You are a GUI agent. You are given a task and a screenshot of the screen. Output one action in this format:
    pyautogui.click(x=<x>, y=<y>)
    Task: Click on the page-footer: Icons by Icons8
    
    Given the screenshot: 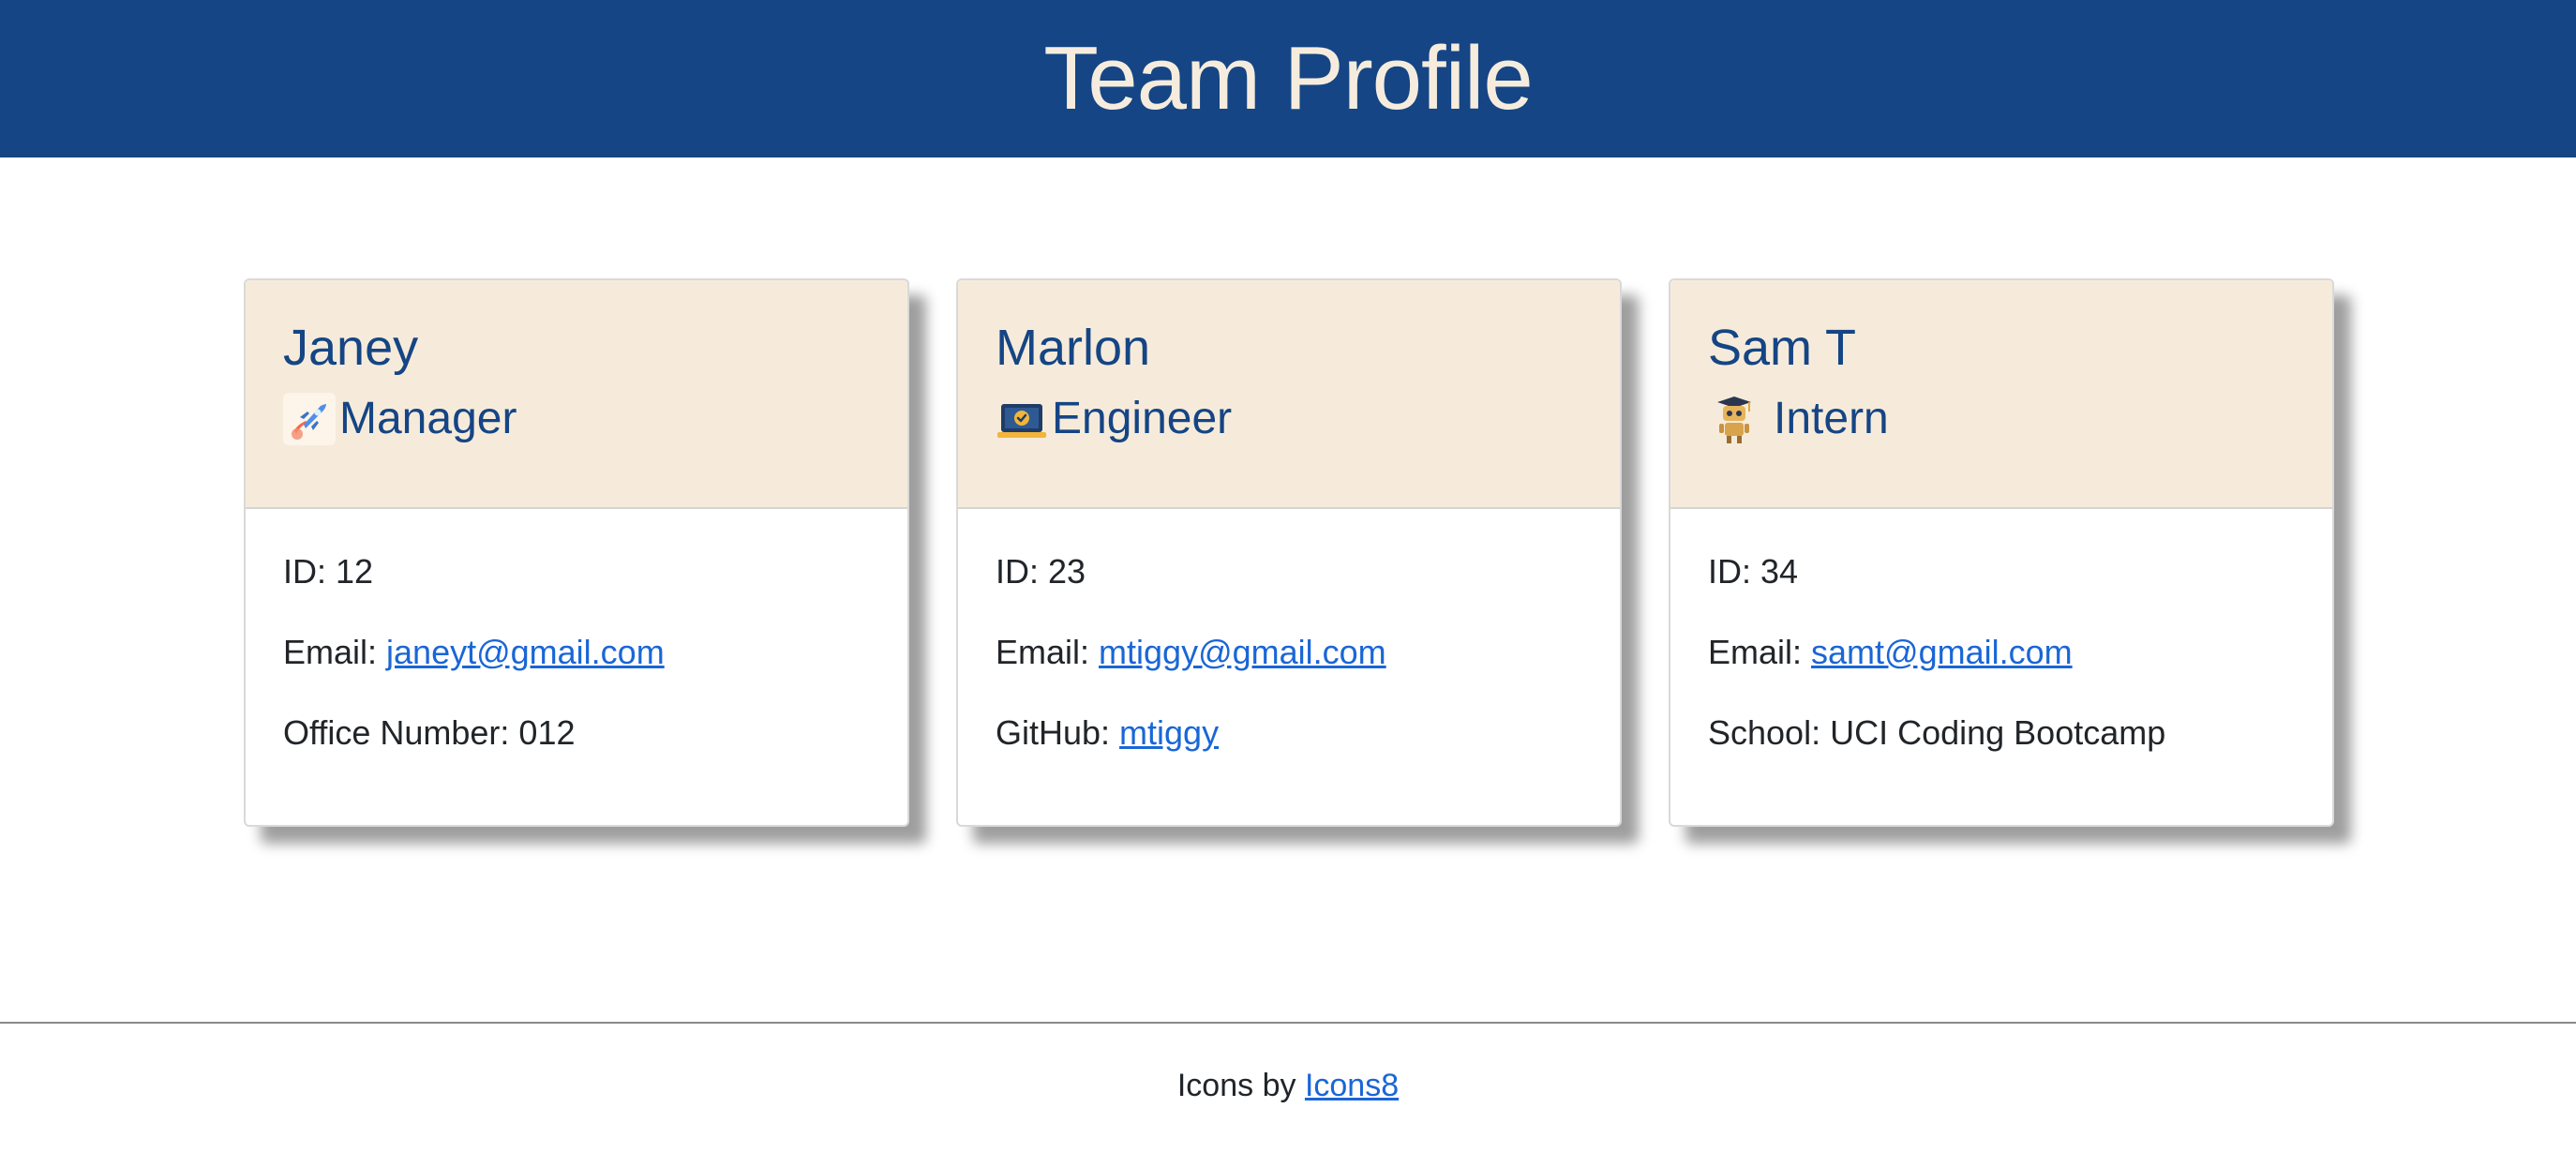 What is the action you would take?
    pyautogui.click(x=1288, y=1086)
    